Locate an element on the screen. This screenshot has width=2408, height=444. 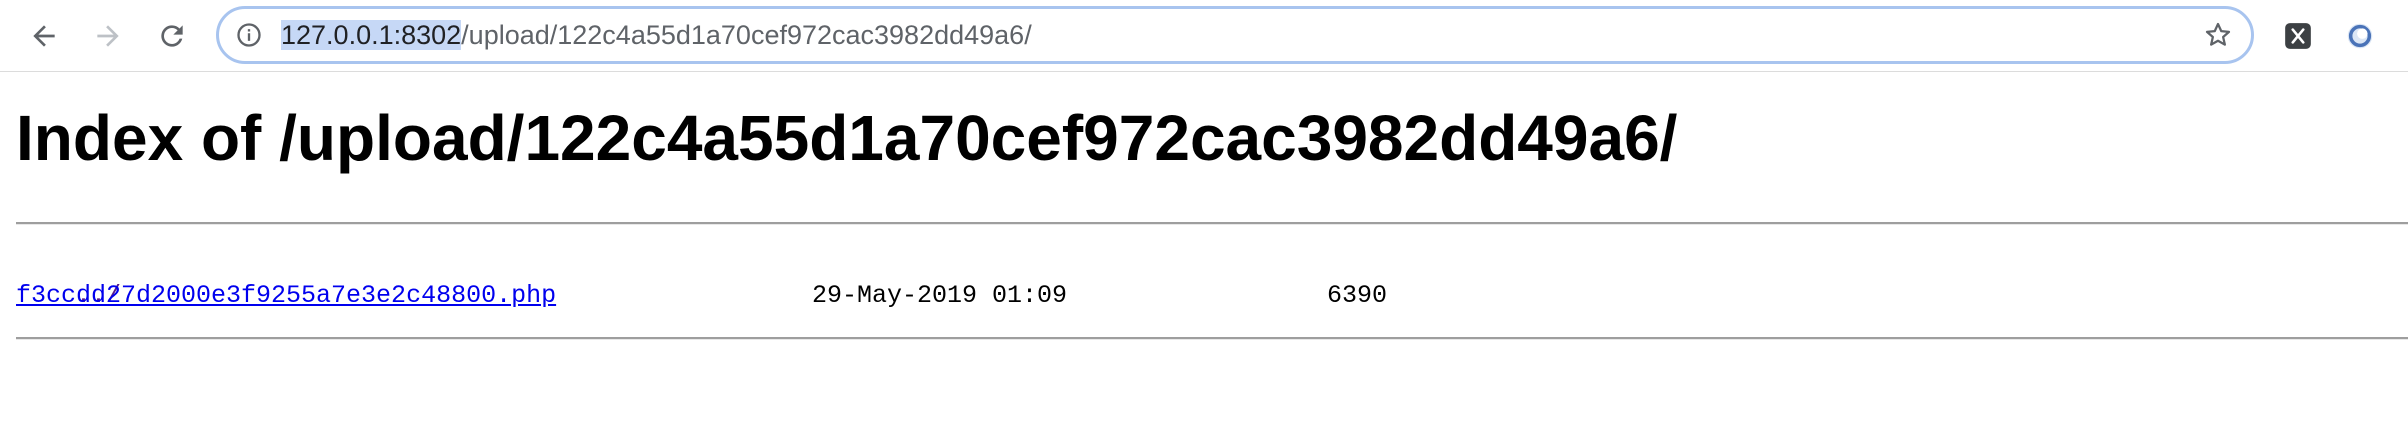
file-size: 6390 is located at coordinates (1357, 295).